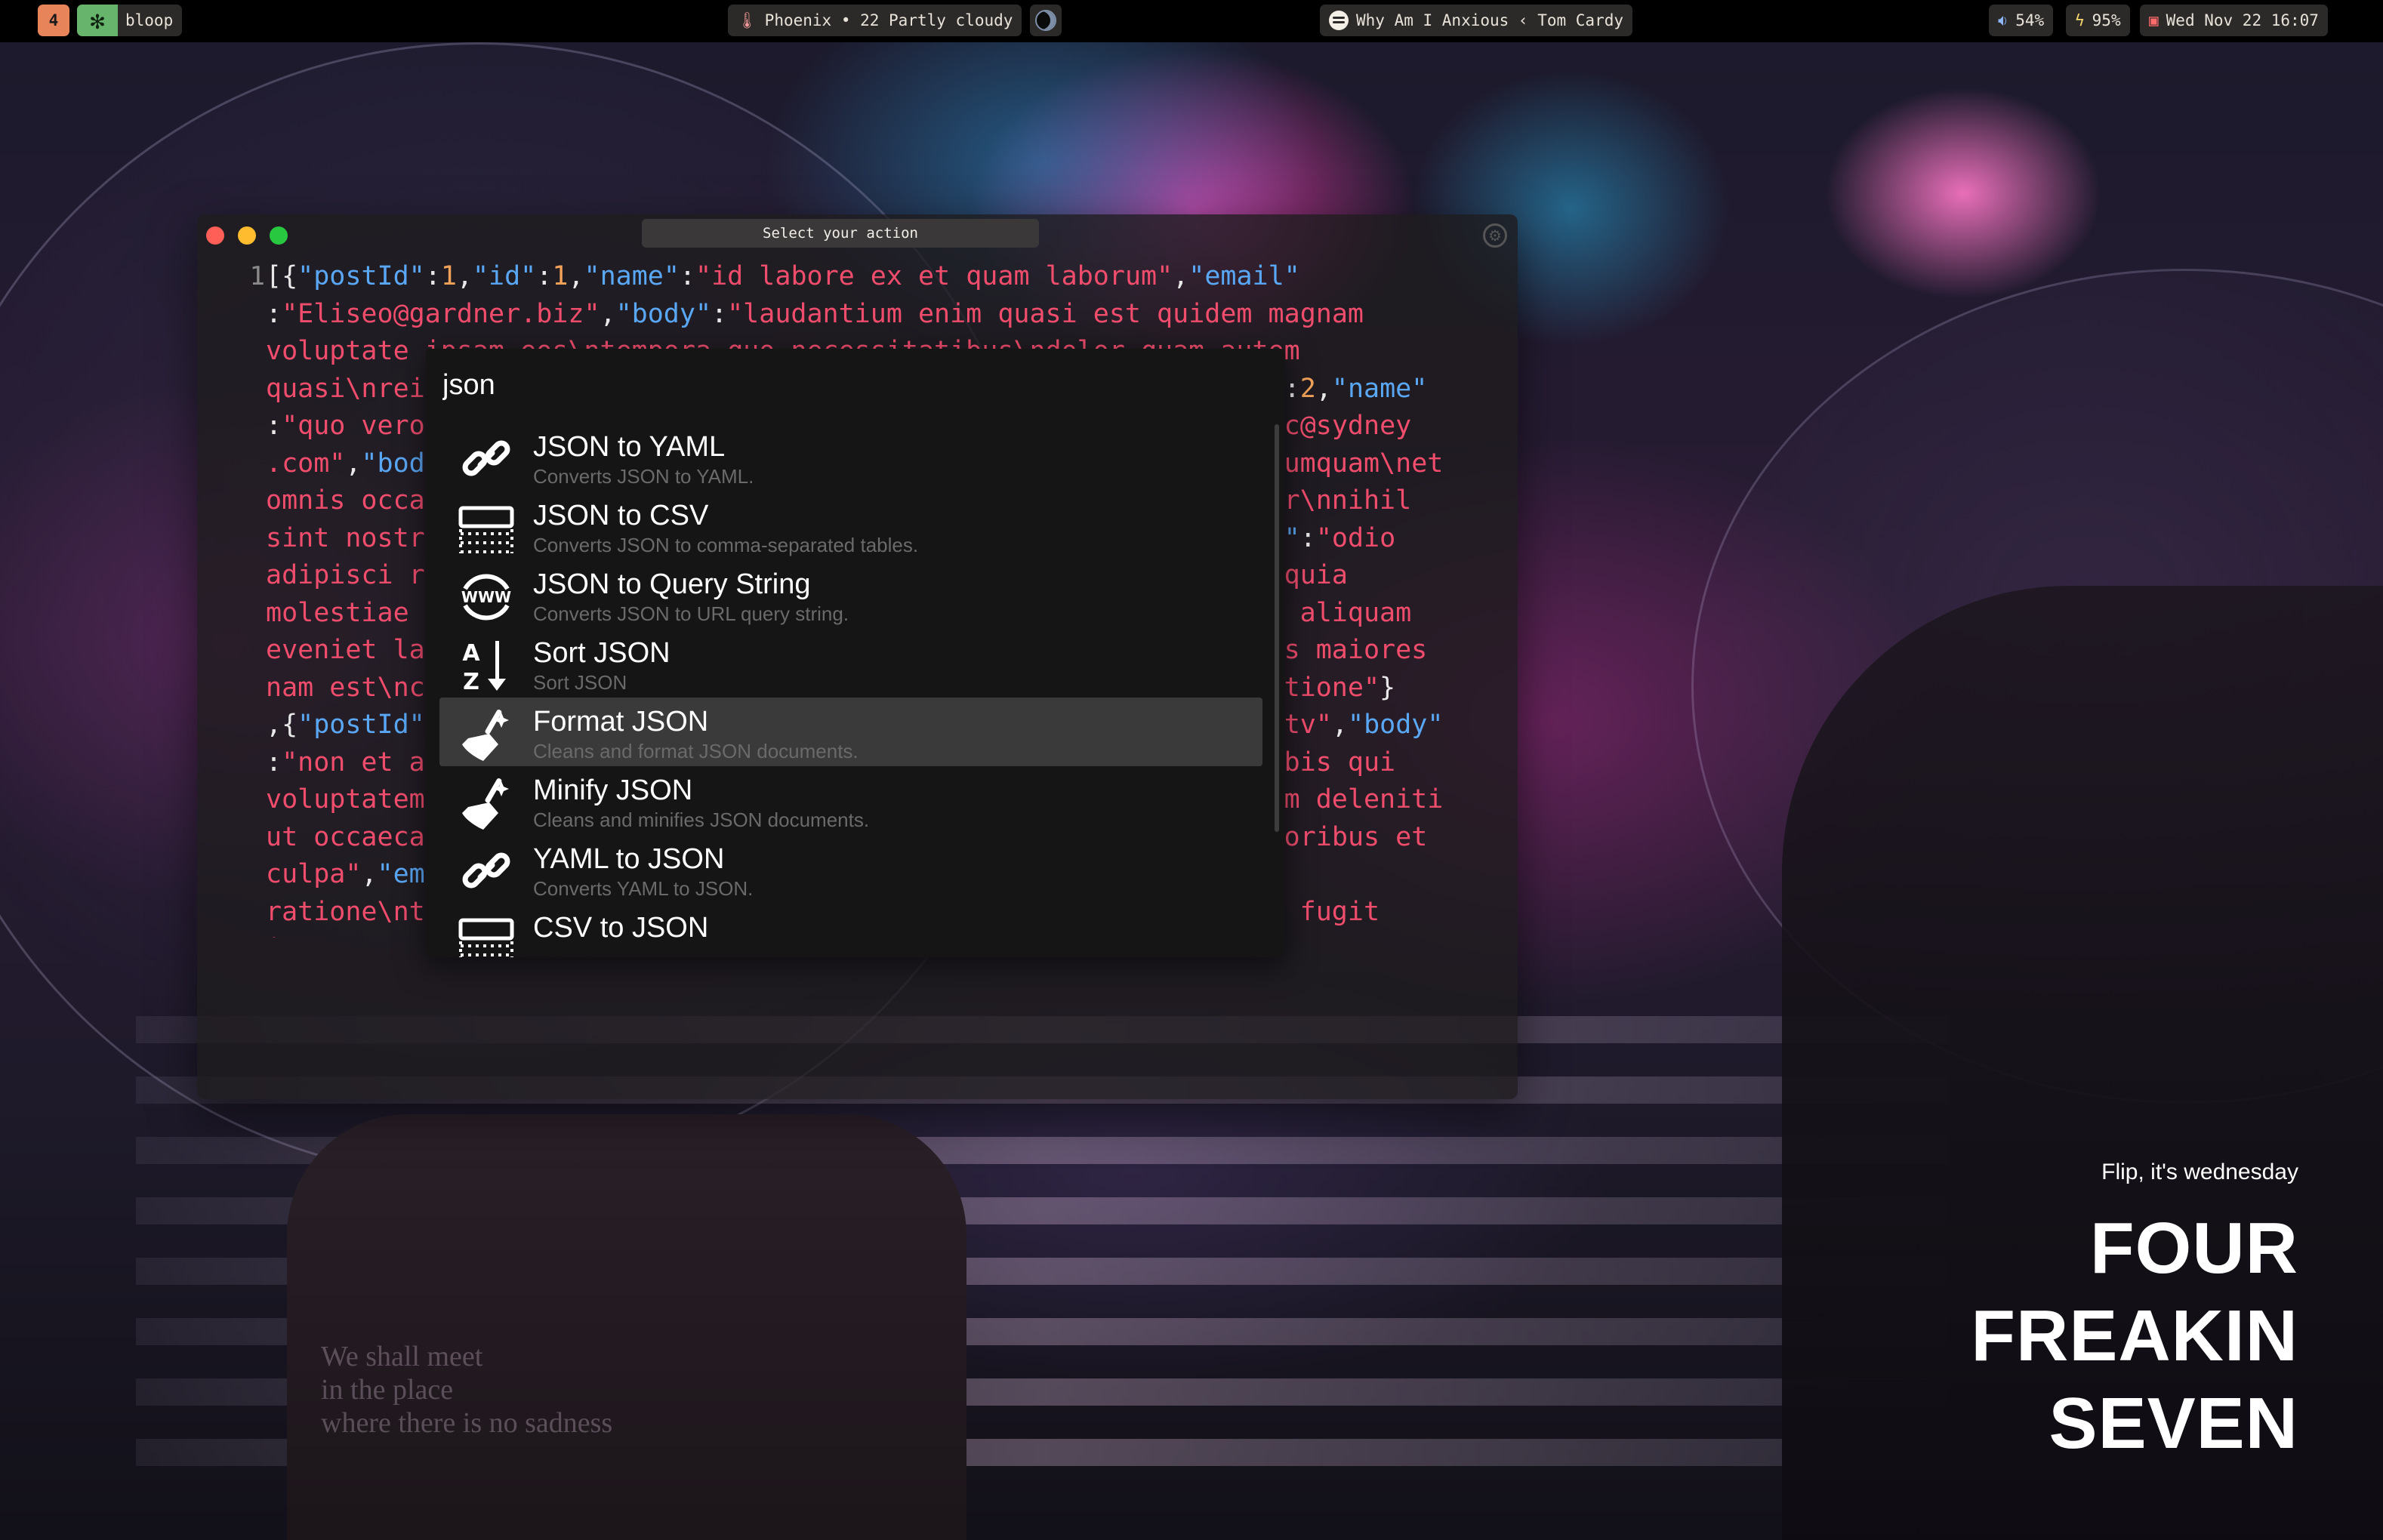 This screenshot has height=1540, width=2383. Describe the element at coordinates (2242, 20) in the screenshot. I see `clock-text: Wed Nov 22 16:07` at that location.